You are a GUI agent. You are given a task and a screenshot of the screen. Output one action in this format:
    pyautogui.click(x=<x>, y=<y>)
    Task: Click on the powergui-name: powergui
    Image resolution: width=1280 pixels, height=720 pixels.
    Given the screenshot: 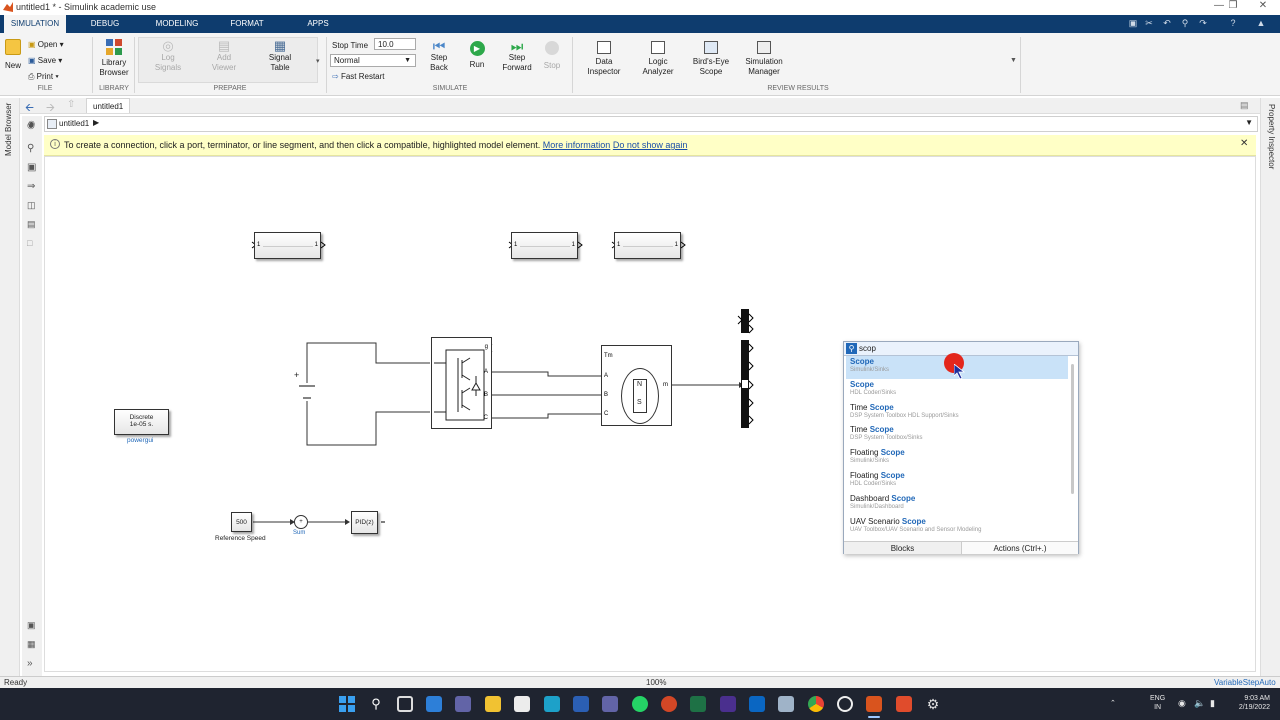 What is the action you would take?
    pyautogui.click(x=140, y=440)
    